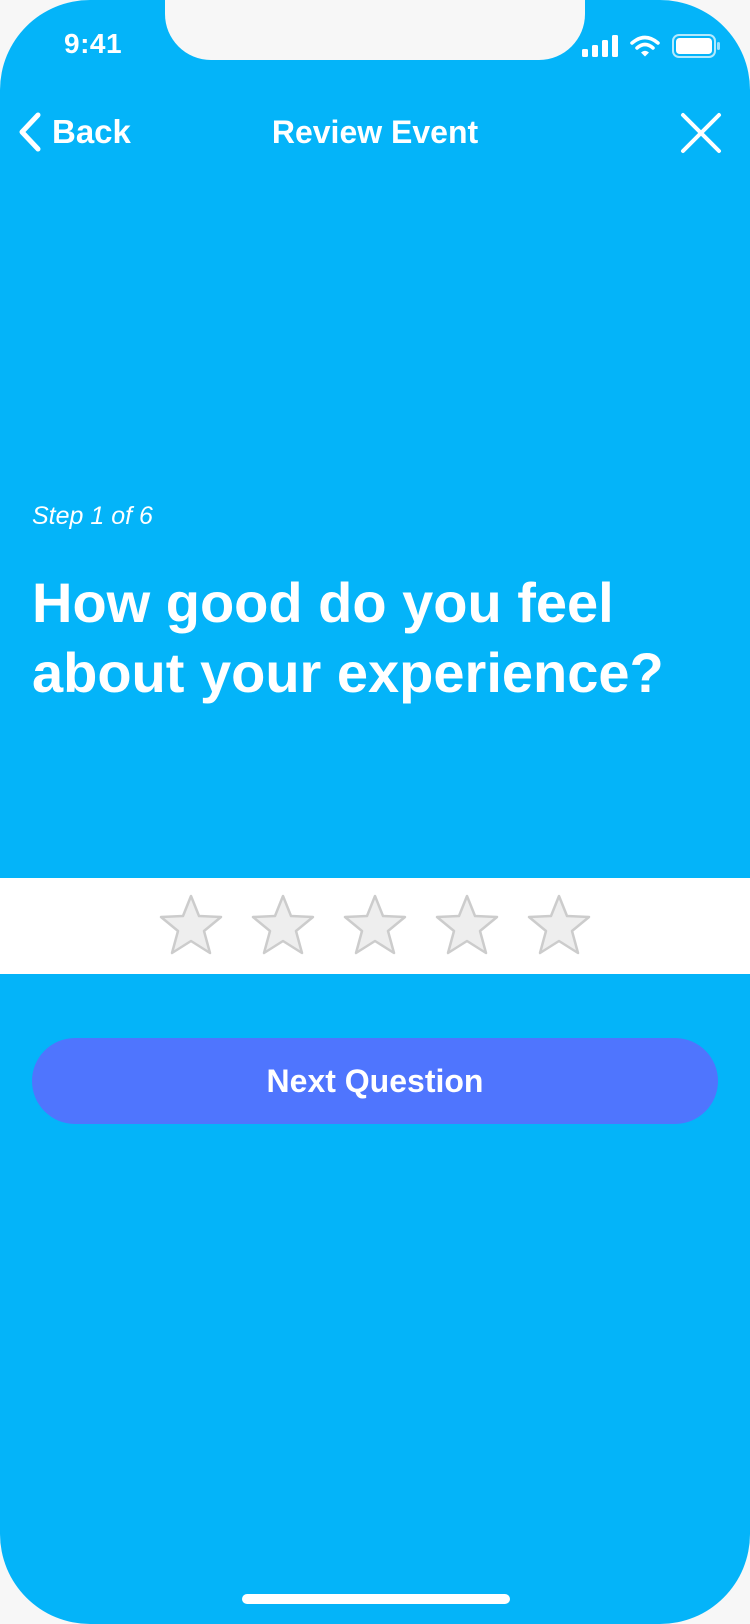 Image resolution: width=750 pixels, height=1624 pixels. I want to click on star-rating, so click(375, 926).